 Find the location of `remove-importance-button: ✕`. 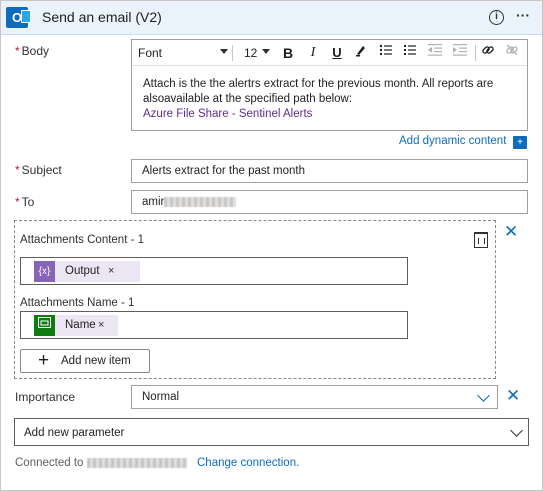

remove-importance-button: ✕ is located at coordinates (513, 395).